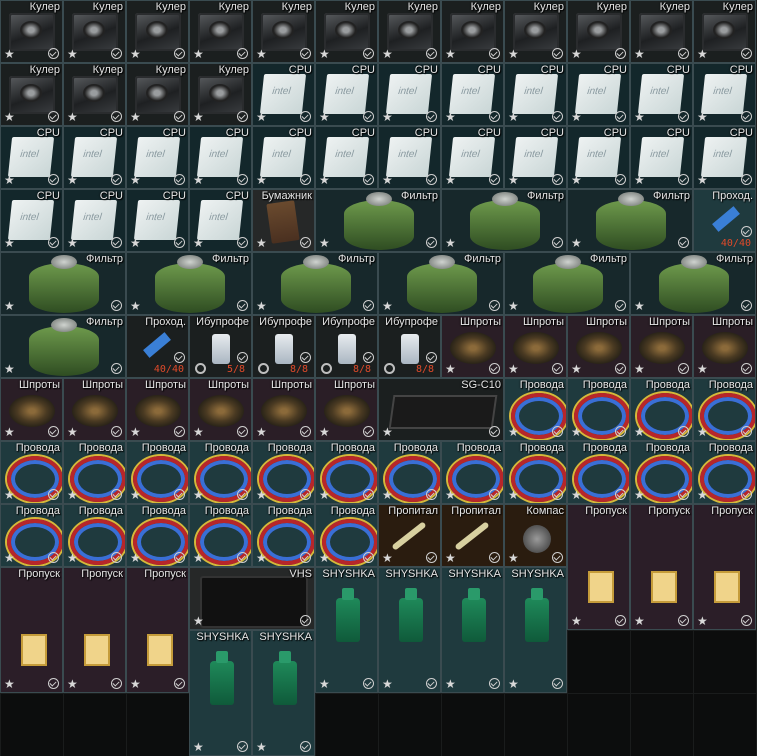 The width and height of the screenshot is (757, 756). Describe the element at coordinates (283, 220) in the screenshot. I see `inventory-item-wallet: Бумажник ★` at that location.